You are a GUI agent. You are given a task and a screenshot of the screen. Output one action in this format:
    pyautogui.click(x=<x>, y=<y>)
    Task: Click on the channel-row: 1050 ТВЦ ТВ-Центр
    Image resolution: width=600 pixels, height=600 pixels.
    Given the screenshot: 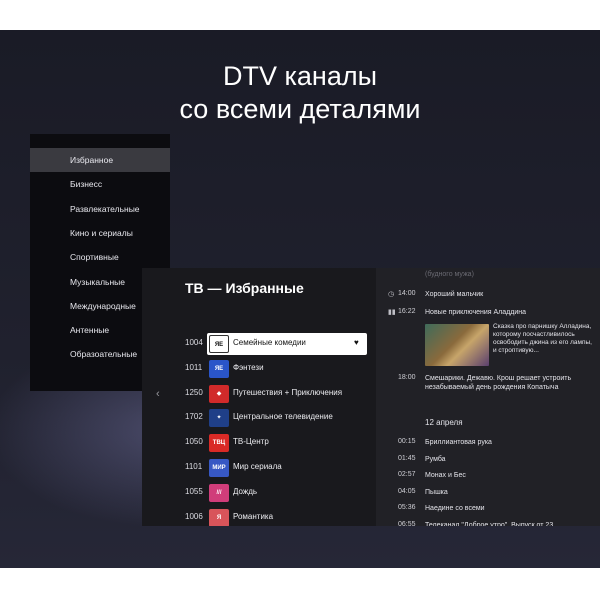 What is the action you would take?
    pyautogui.click(x=276, y=443)
    